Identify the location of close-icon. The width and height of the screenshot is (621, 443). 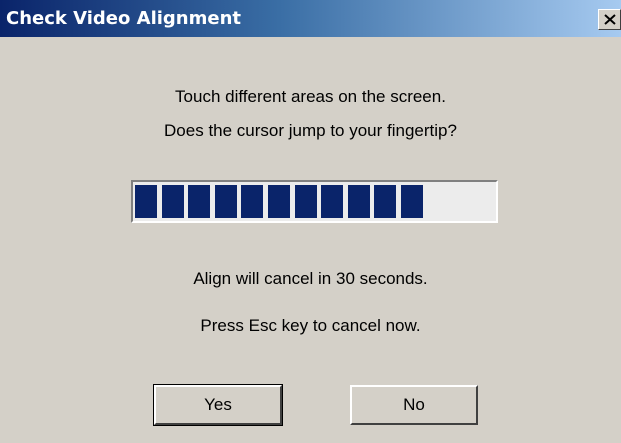
(609, 19).